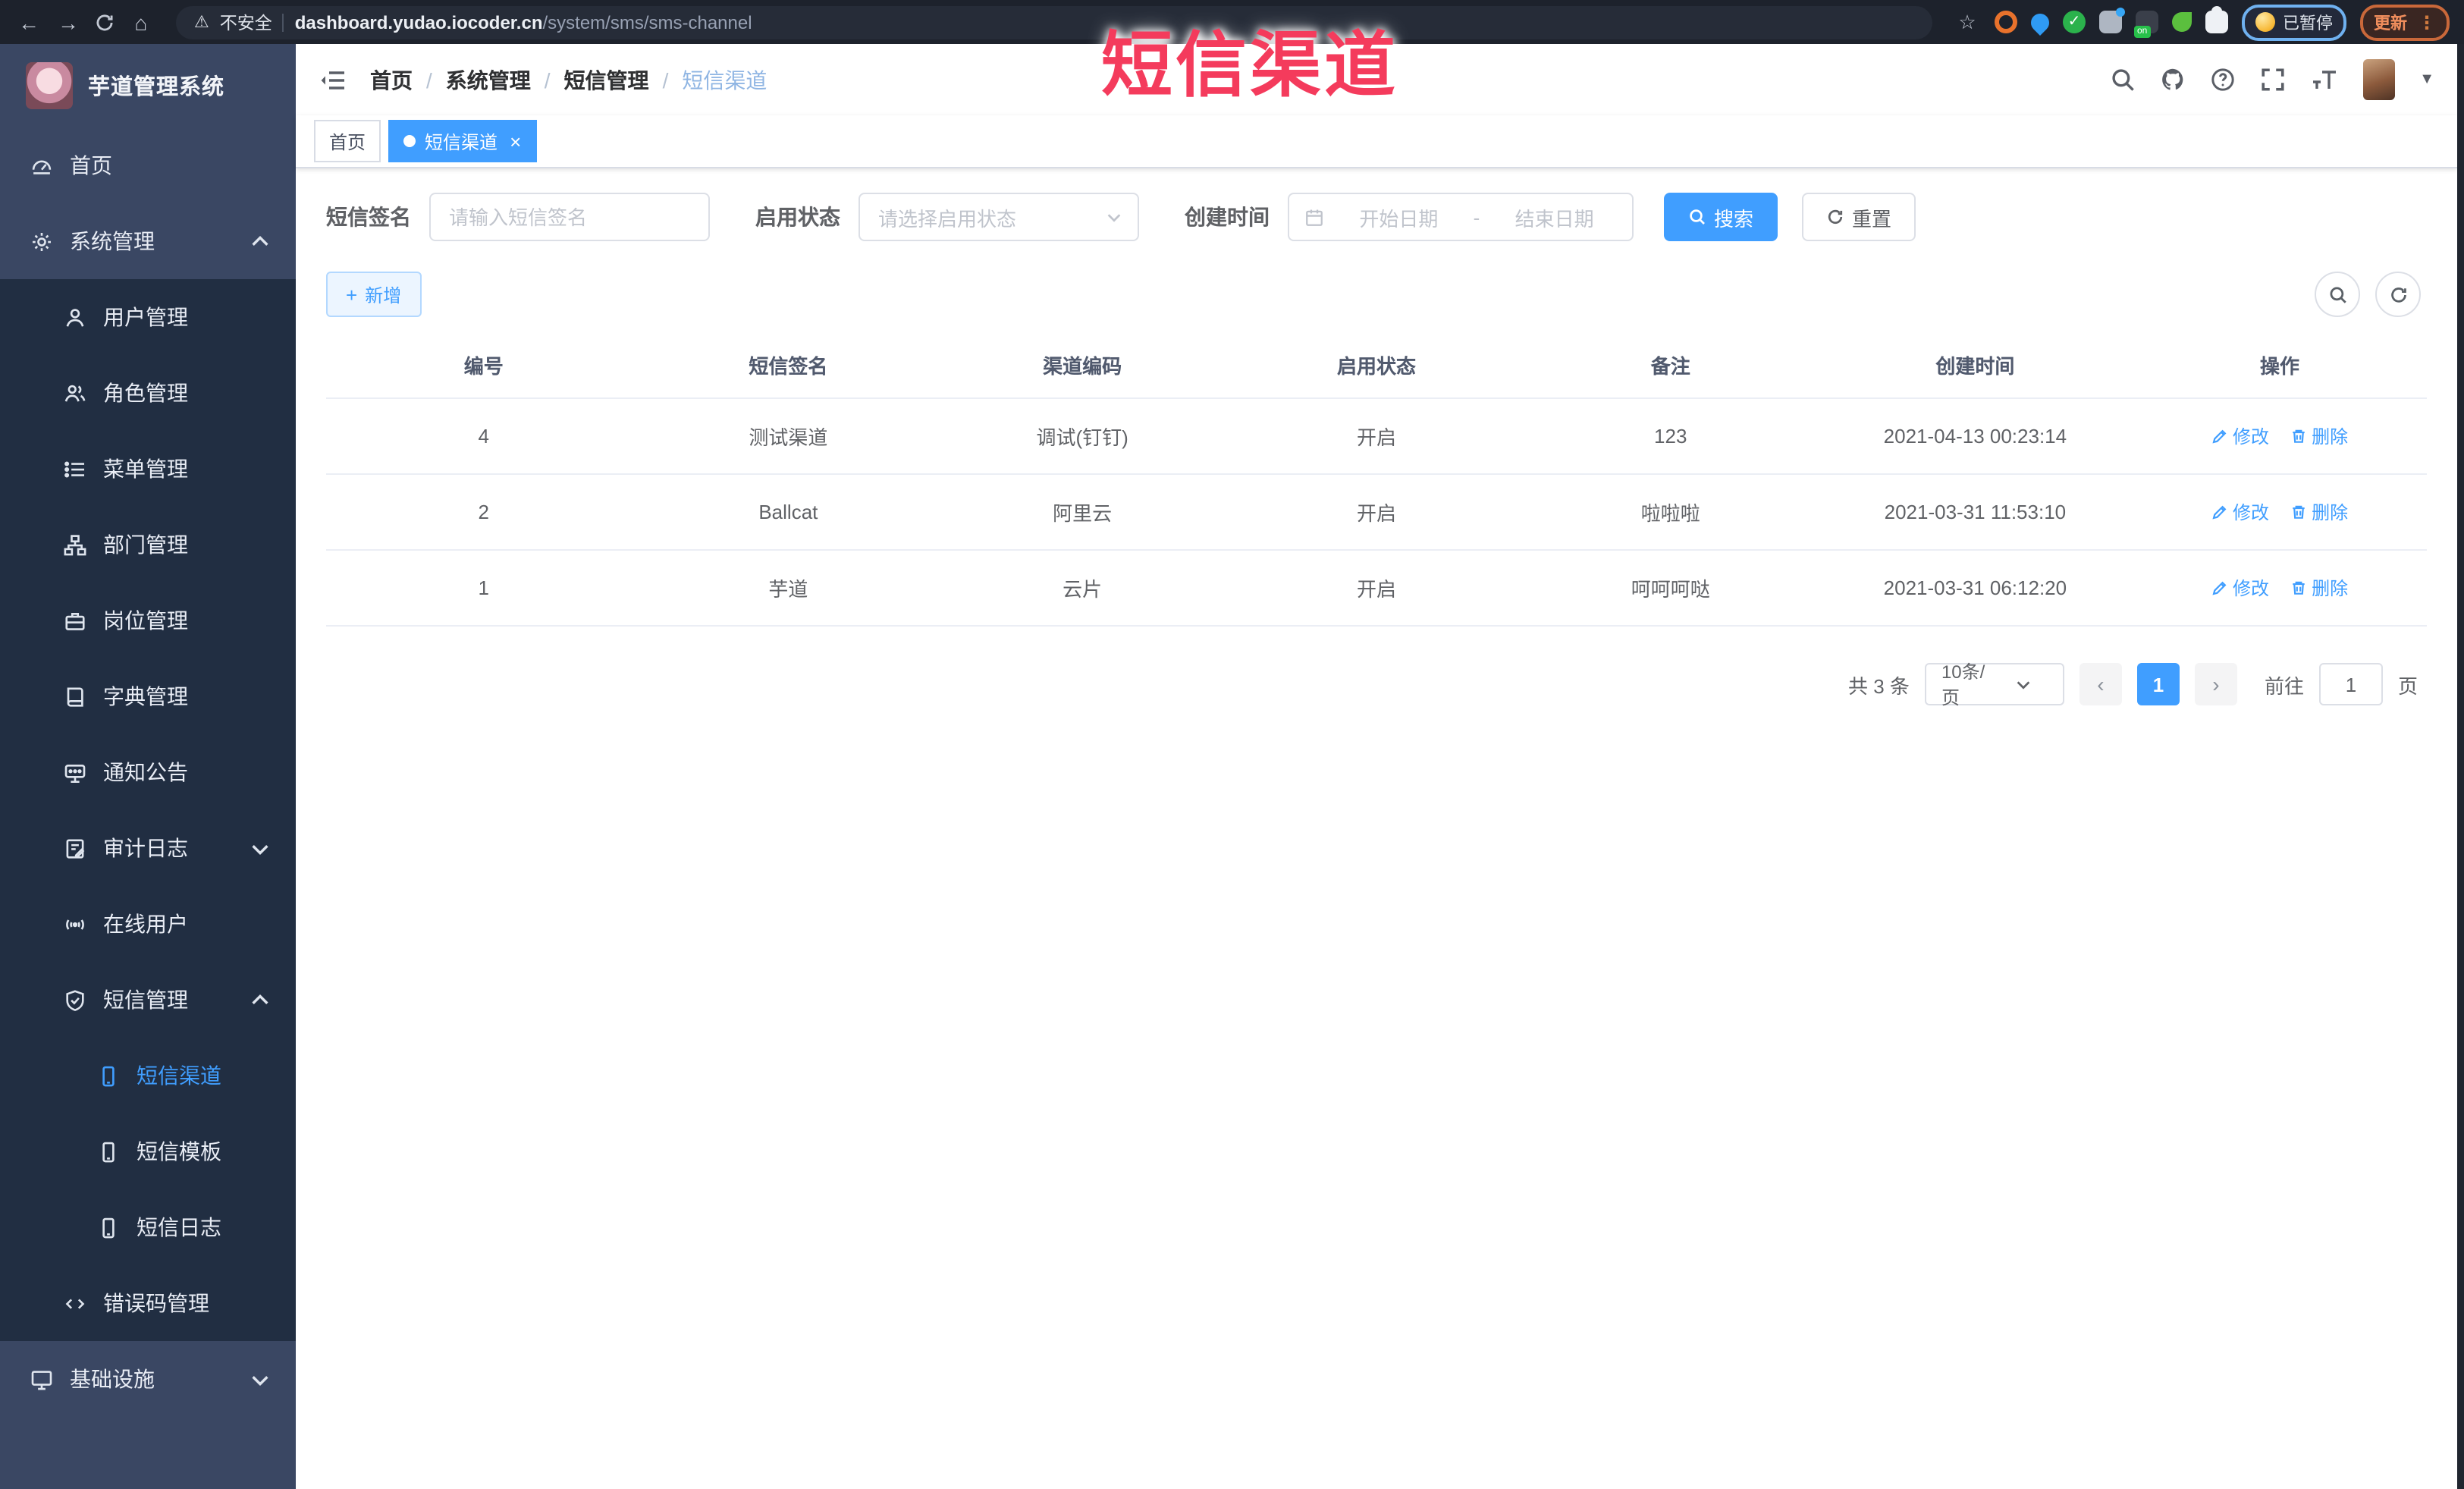 The image size is (2464, 1489). What do you see at coordinates (2280, 512) in the screenshot?
I see `cell-actions: 修改 删除` at bounding box center [2280, 512].